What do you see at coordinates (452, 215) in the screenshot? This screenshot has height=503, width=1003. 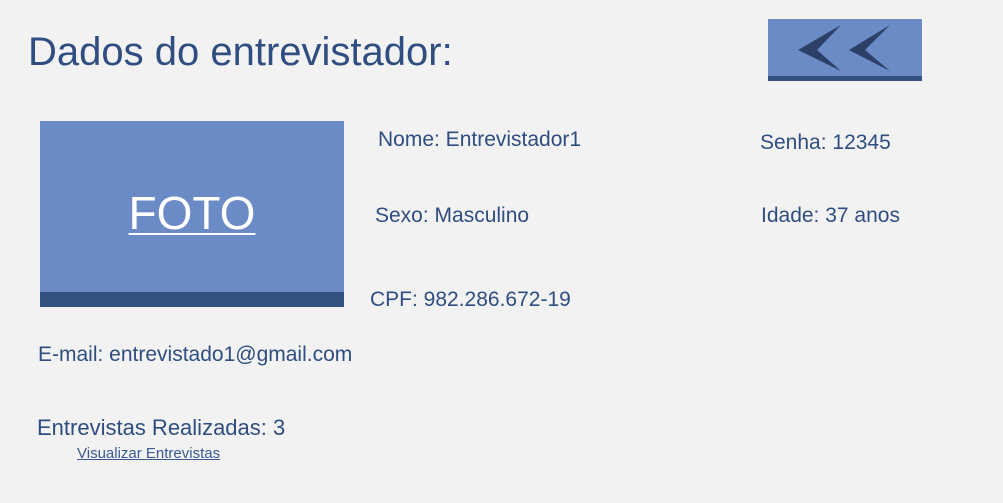 I see `sex-field: Sexo: Masculino` at bounding box center [452, 215].